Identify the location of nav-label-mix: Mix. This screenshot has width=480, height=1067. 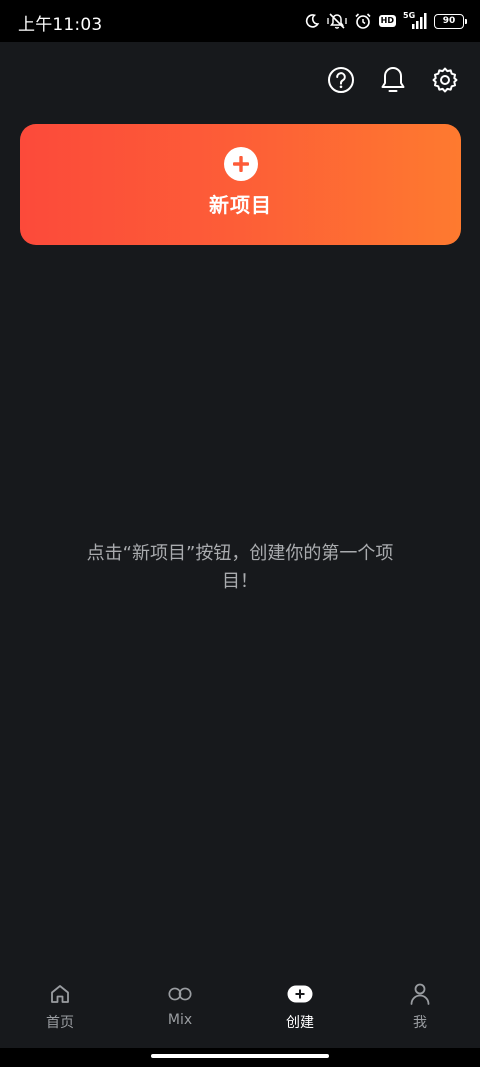
(180, 1020).